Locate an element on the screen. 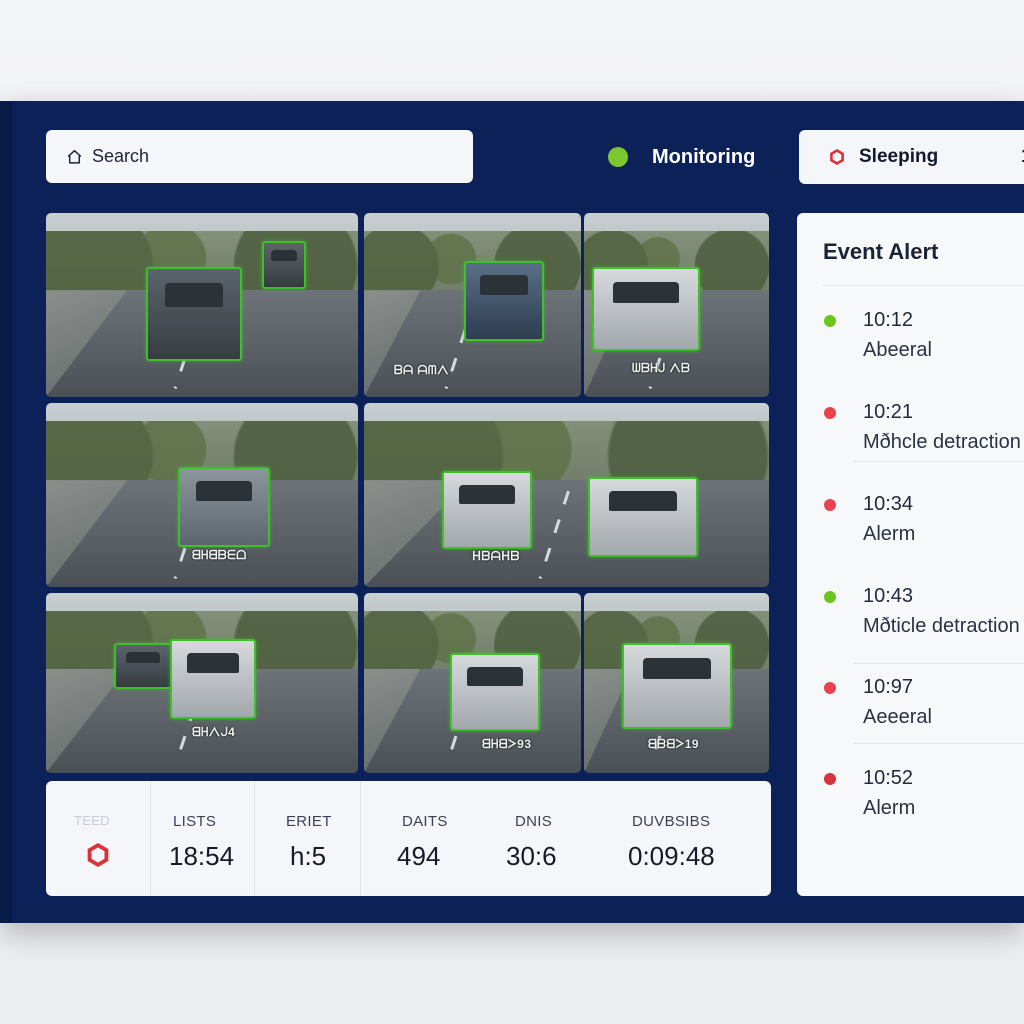  alert-time: 10:12 is located at coordinates (888, 320).